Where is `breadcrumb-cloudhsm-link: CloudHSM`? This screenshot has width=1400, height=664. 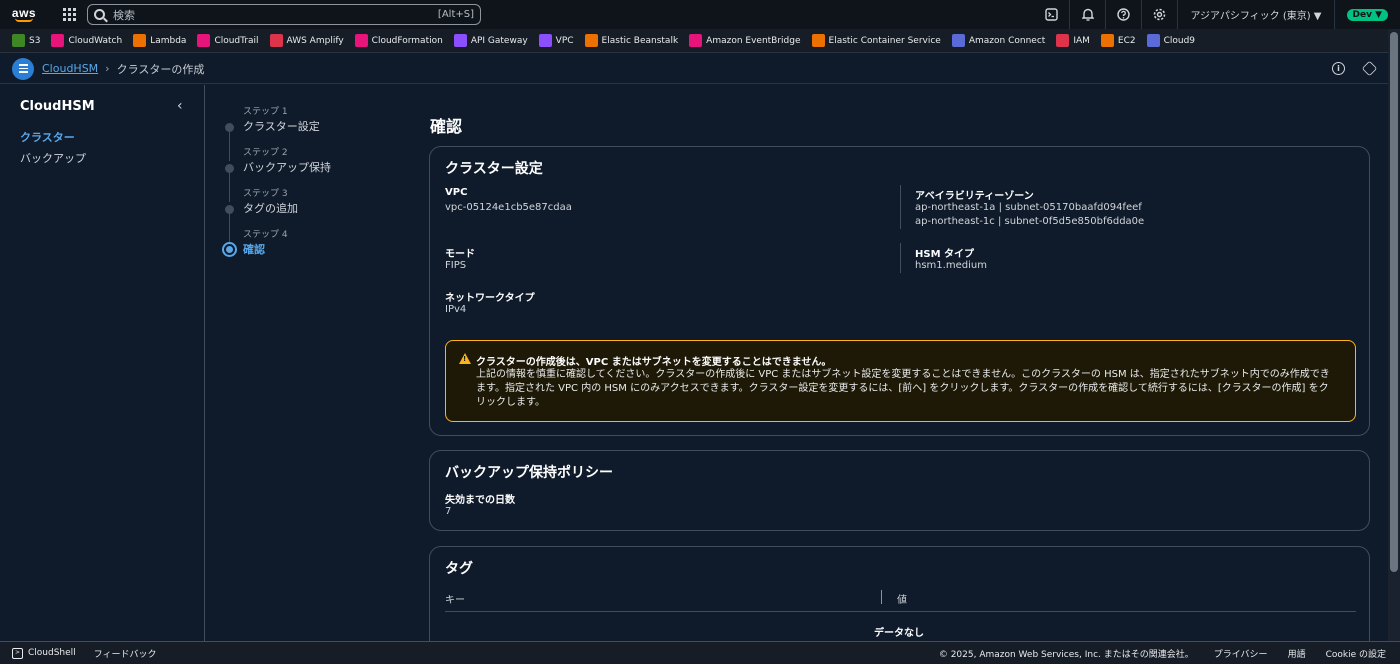
breadcrumb-cloudhsm-link: CloudHSM is located at coordinates (70, 68).